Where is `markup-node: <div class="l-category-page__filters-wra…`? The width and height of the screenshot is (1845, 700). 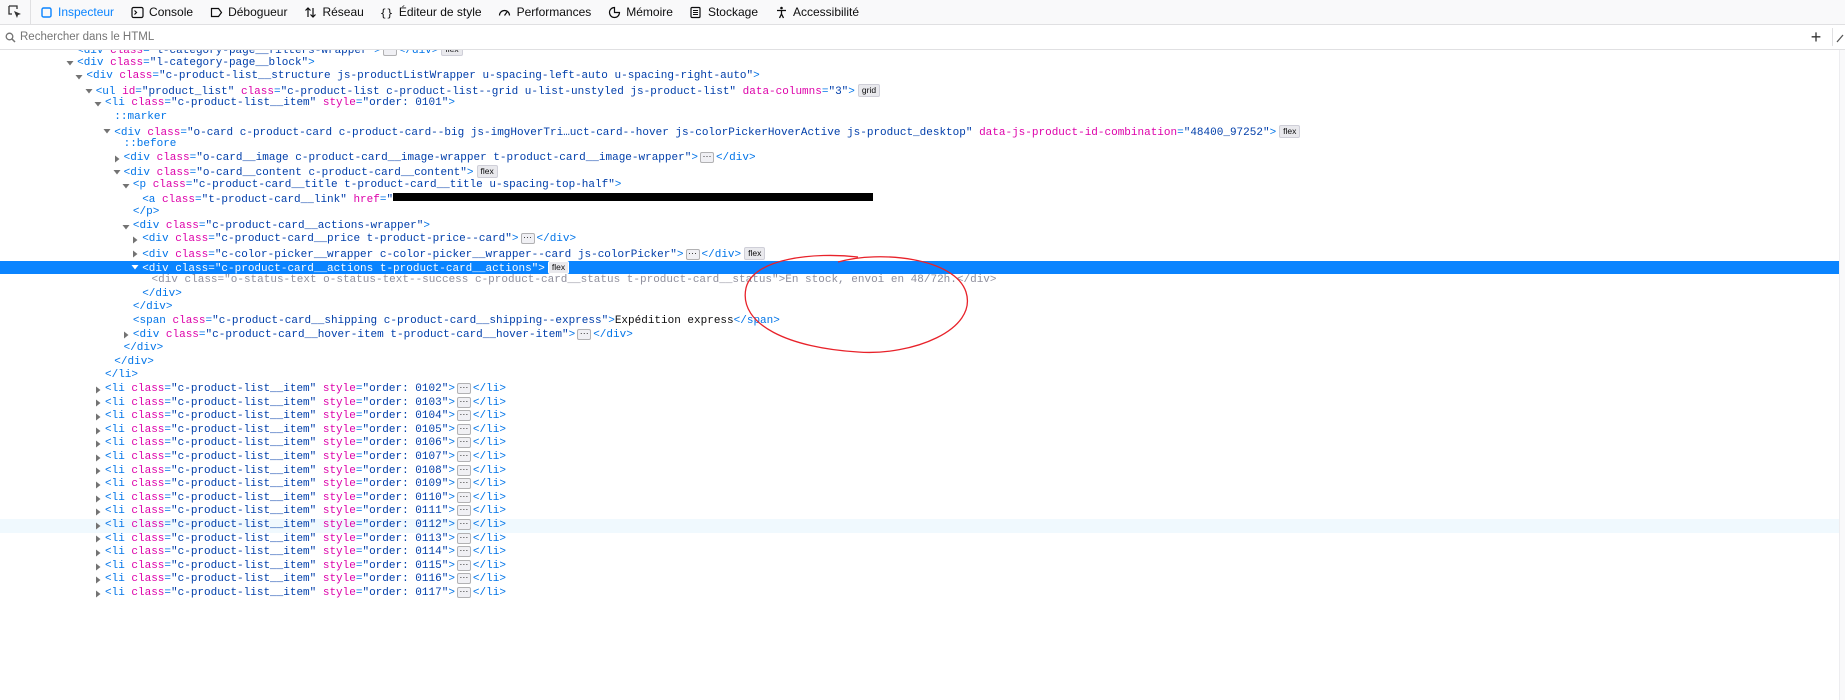
markup-node: <div class="l-category-page__filters-wra… is located at coordinates (922, 53).